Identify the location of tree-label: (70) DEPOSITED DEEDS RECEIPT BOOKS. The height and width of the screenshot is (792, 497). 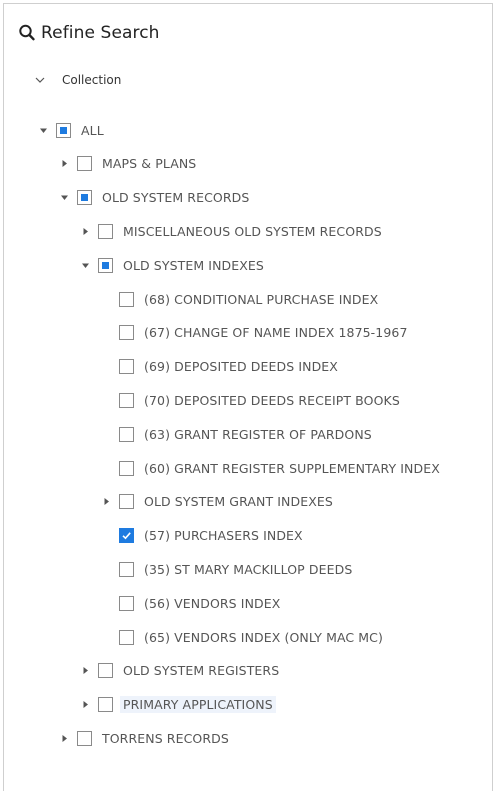
(272, 400).